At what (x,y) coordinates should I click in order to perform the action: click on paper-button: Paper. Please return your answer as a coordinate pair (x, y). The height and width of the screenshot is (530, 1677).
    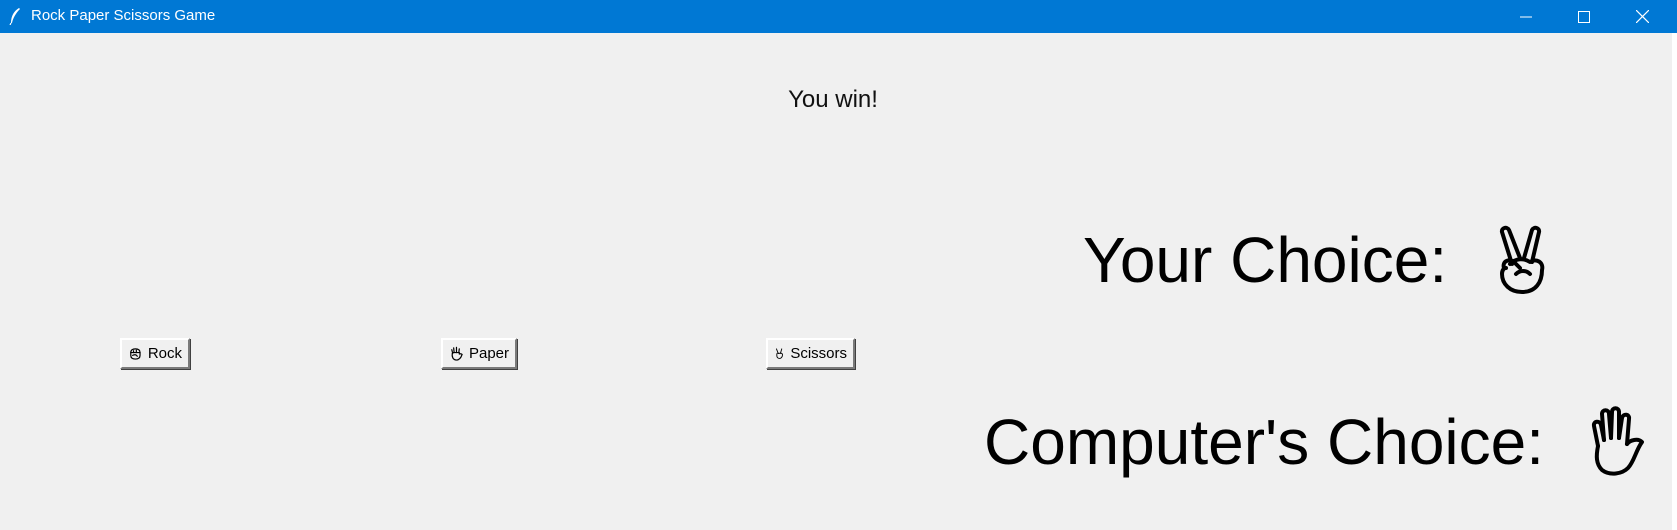
    Looking at the image, I should click on (479, 353).